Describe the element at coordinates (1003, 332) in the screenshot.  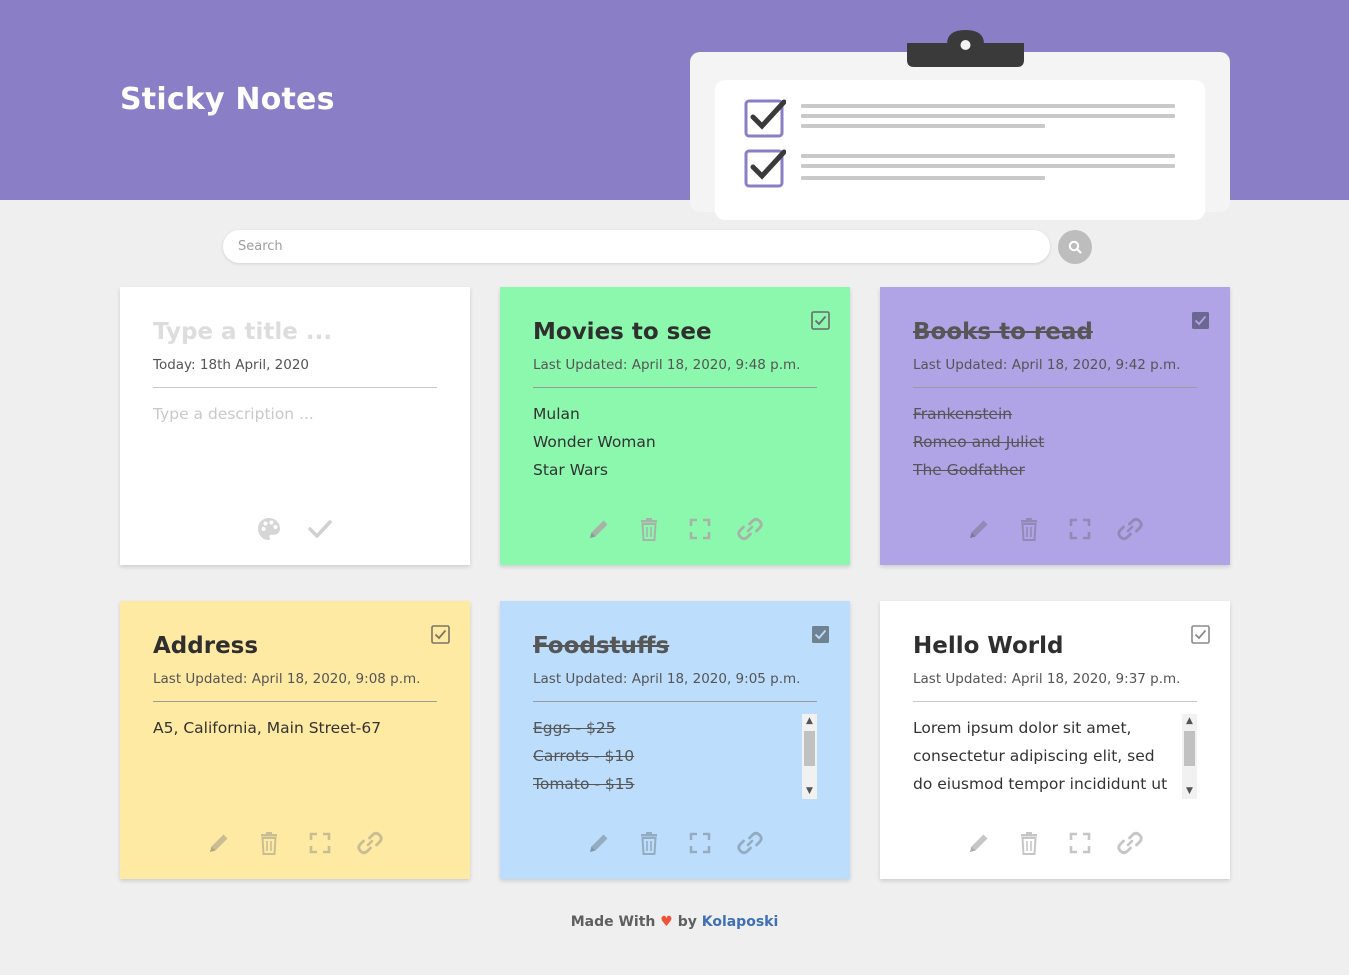
I see `note-title: Books to read` at that location.